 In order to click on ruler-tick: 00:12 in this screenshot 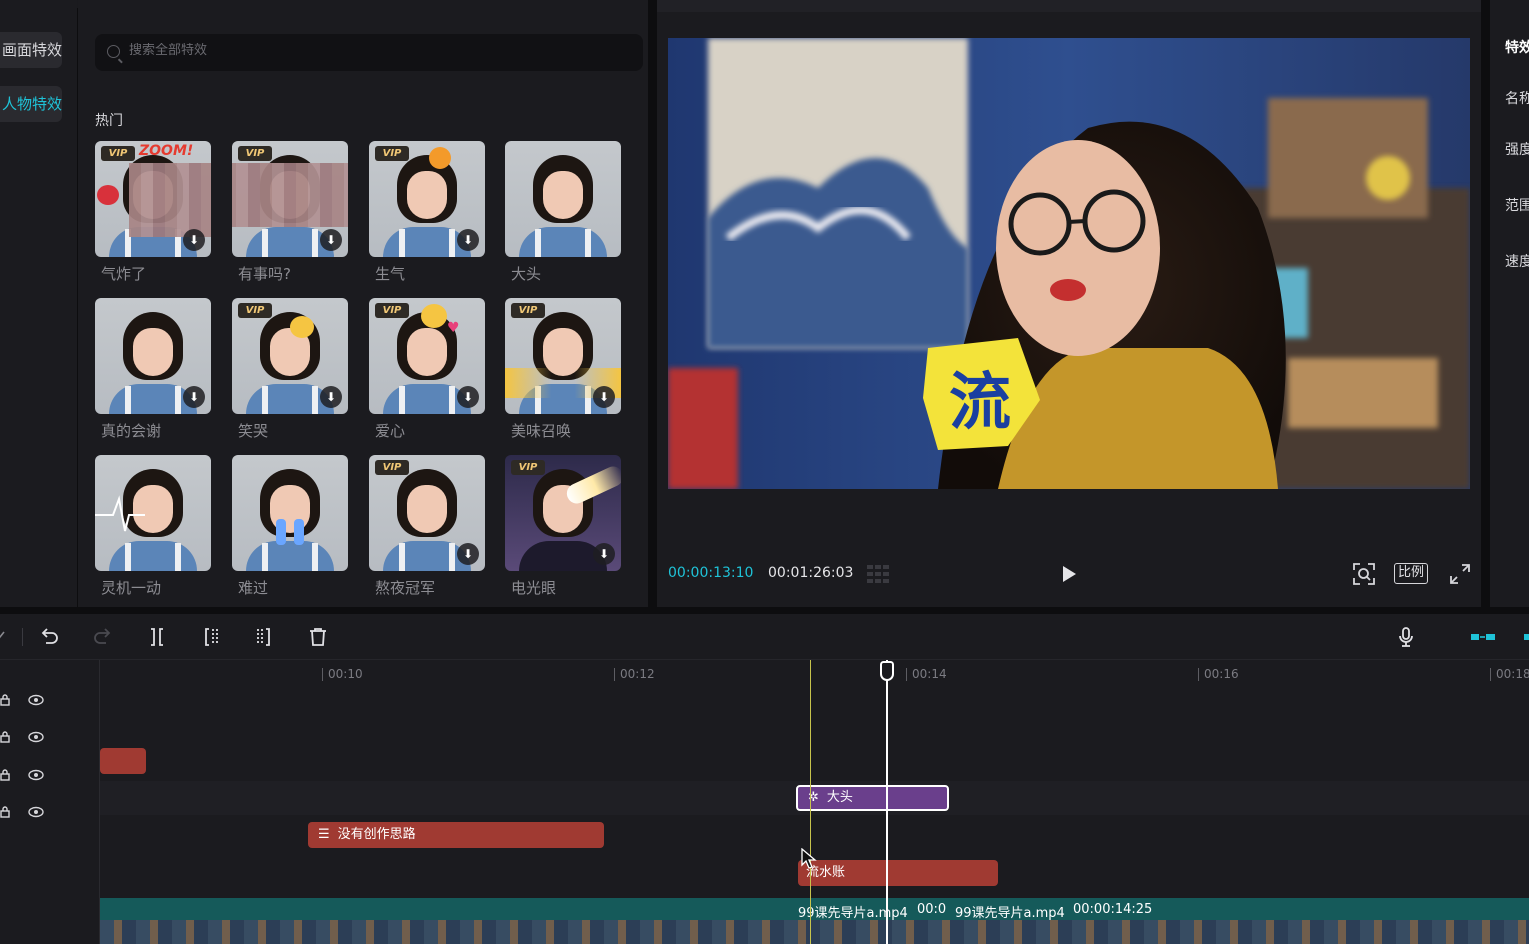, I will do `click(634, 674)`.